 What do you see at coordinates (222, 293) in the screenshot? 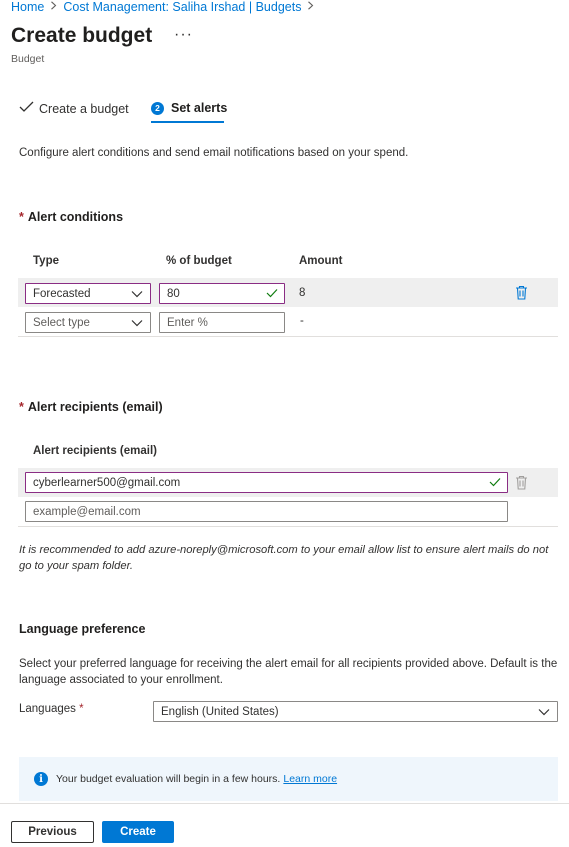
I see `percent-input: 80` at bounding box center [222, 293].